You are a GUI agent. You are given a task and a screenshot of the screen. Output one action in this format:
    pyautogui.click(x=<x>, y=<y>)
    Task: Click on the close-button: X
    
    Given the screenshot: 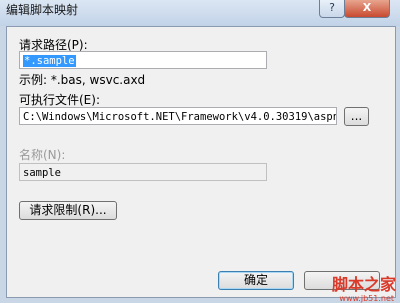 What is the action you would take?
    pyautogui.click(x=367, y=9)
    